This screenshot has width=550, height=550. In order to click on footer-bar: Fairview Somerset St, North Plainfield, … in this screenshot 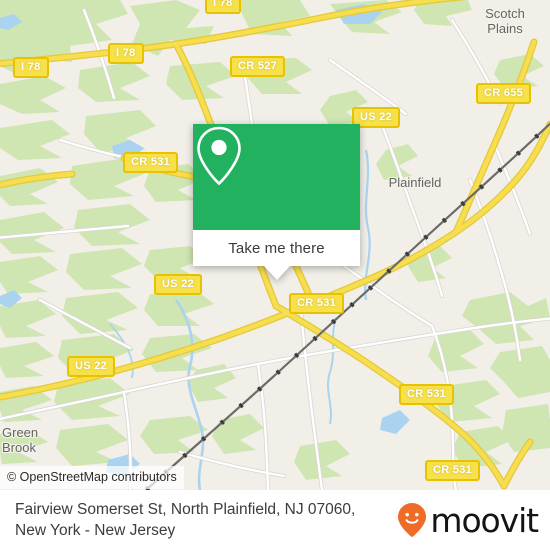, I will do `click(275, 520)`.